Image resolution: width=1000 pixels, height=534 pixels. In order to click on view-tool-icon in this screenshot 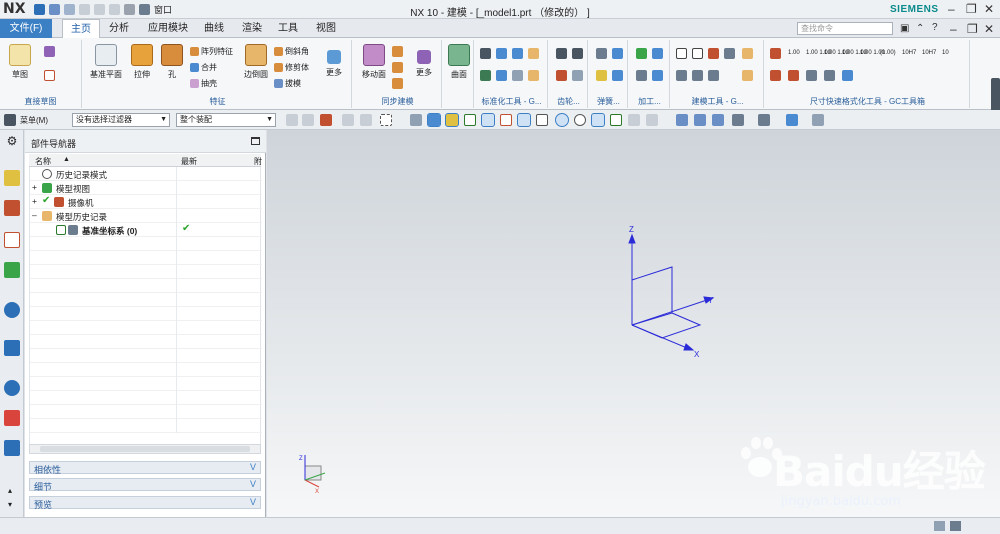, I will do `click(416, 120)`.